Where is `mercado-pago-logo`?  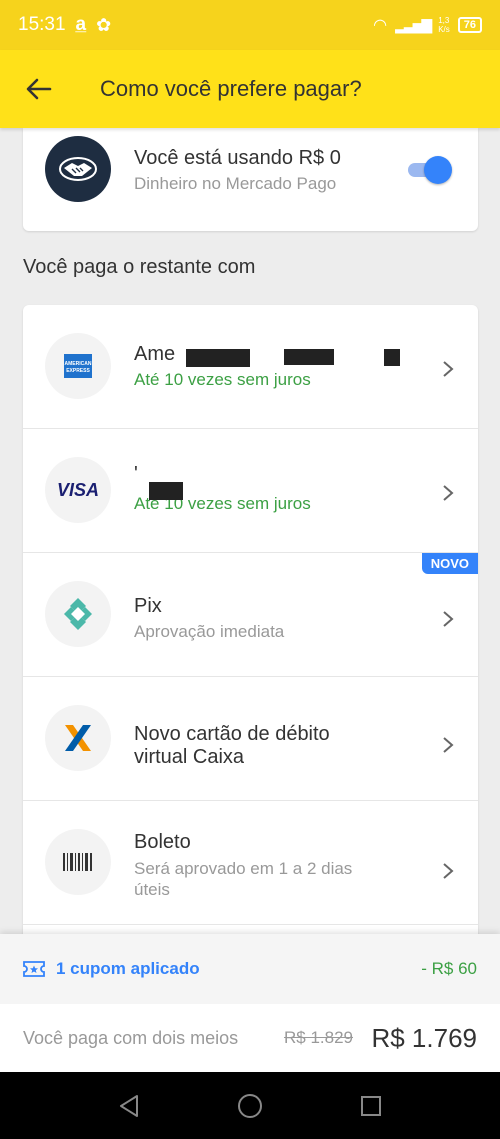
mercado-pago-logo is located at coordinates (78, 169).